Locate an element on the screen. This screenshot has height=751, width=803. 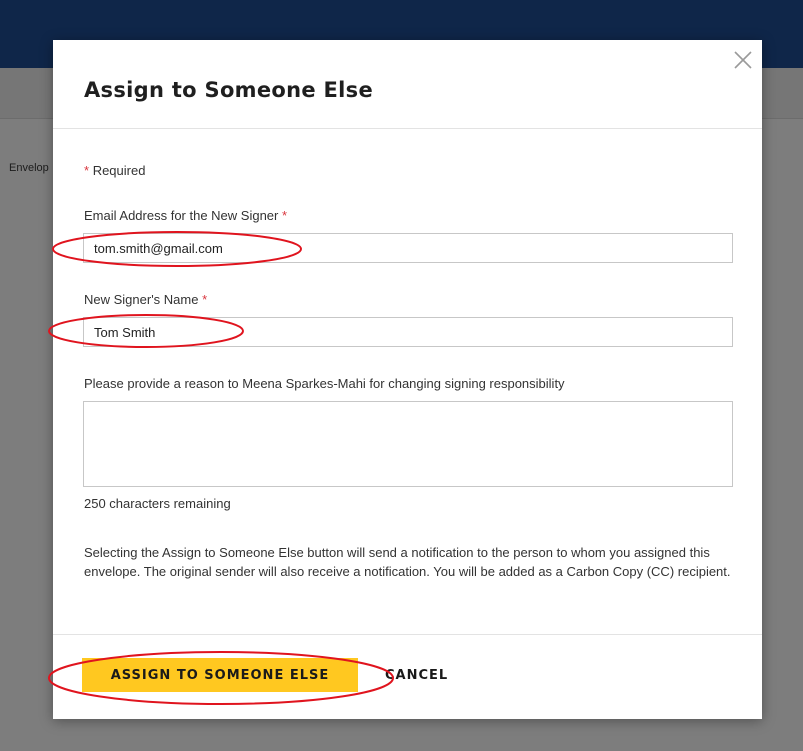
email-required-asterisk: * is located at coordinates (285, 215).